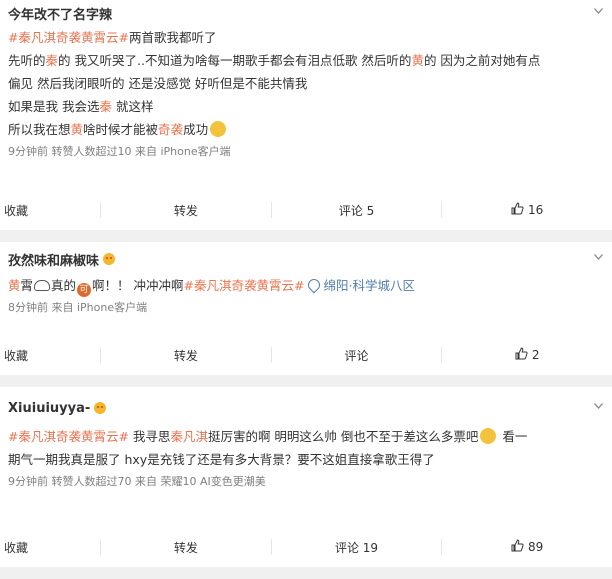 Image resolution: width=612 pixels, height=579 pixels. Describe the element at coordinates (306, 258) in the screenshot. I see `post-header: 孜然味和麻椒味` at that location.